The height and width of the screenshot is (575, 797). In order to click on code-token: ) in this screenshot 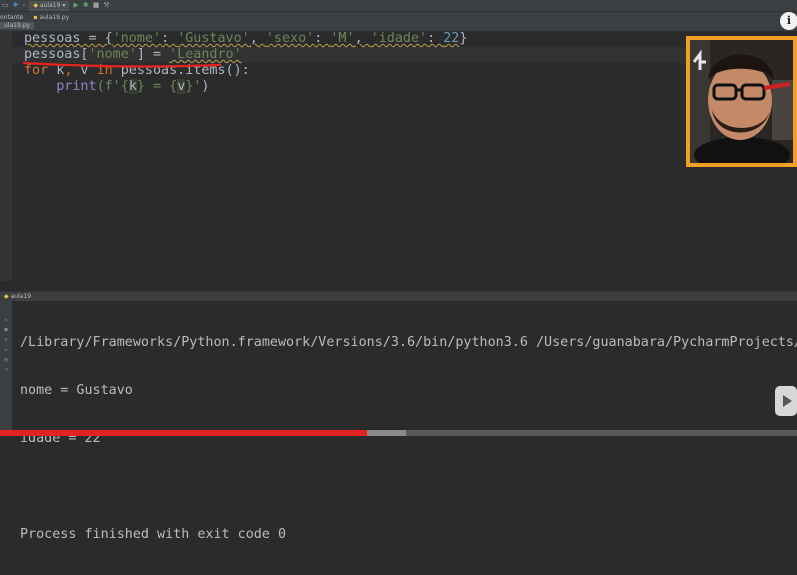, I will do `click(205, 86)`.